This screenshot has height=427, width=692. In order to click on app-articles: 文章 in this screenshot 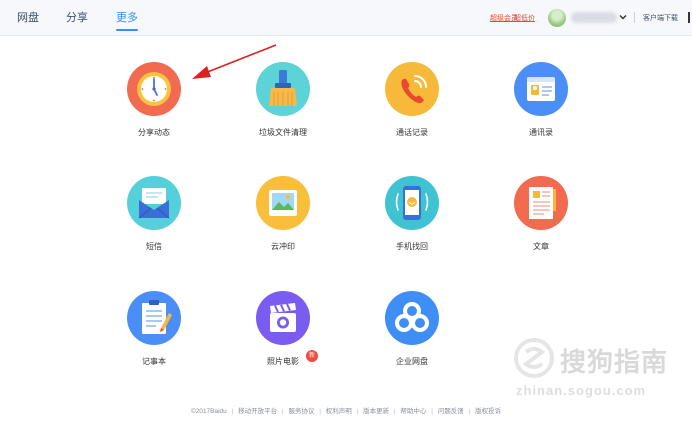, I will do `click(541, 226)`.